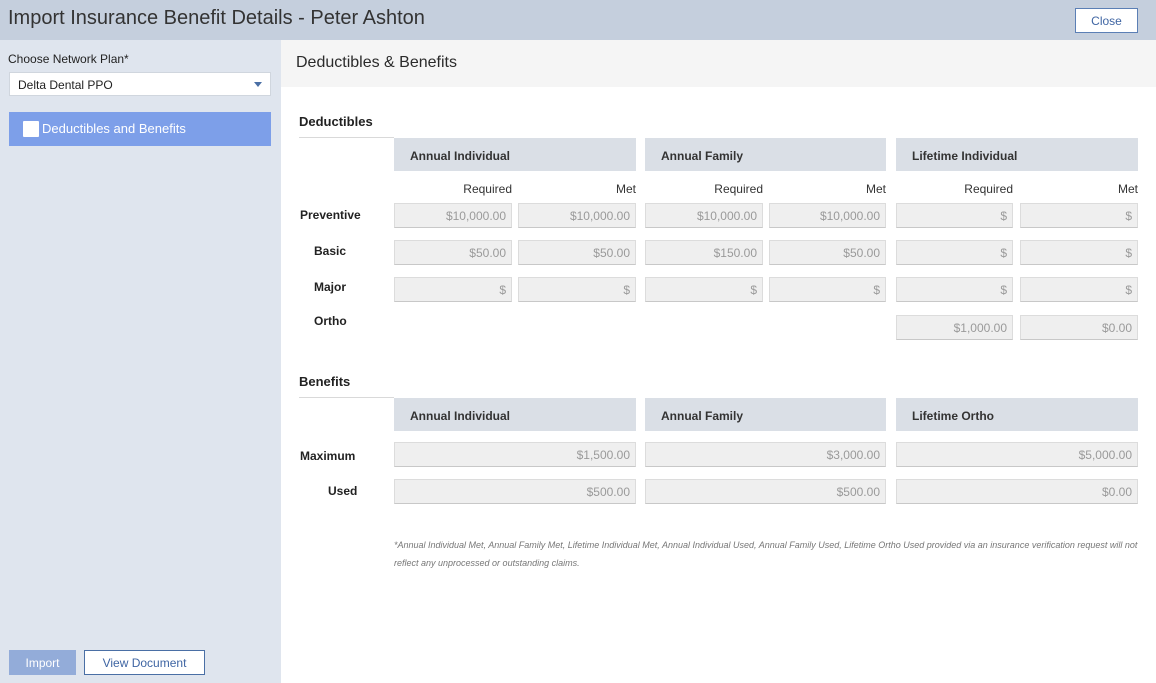  Describe the element at coordinates (453, 215) in the screenshot. I see `preventive-annual-individual-required-field: $10,000.00` at that location.